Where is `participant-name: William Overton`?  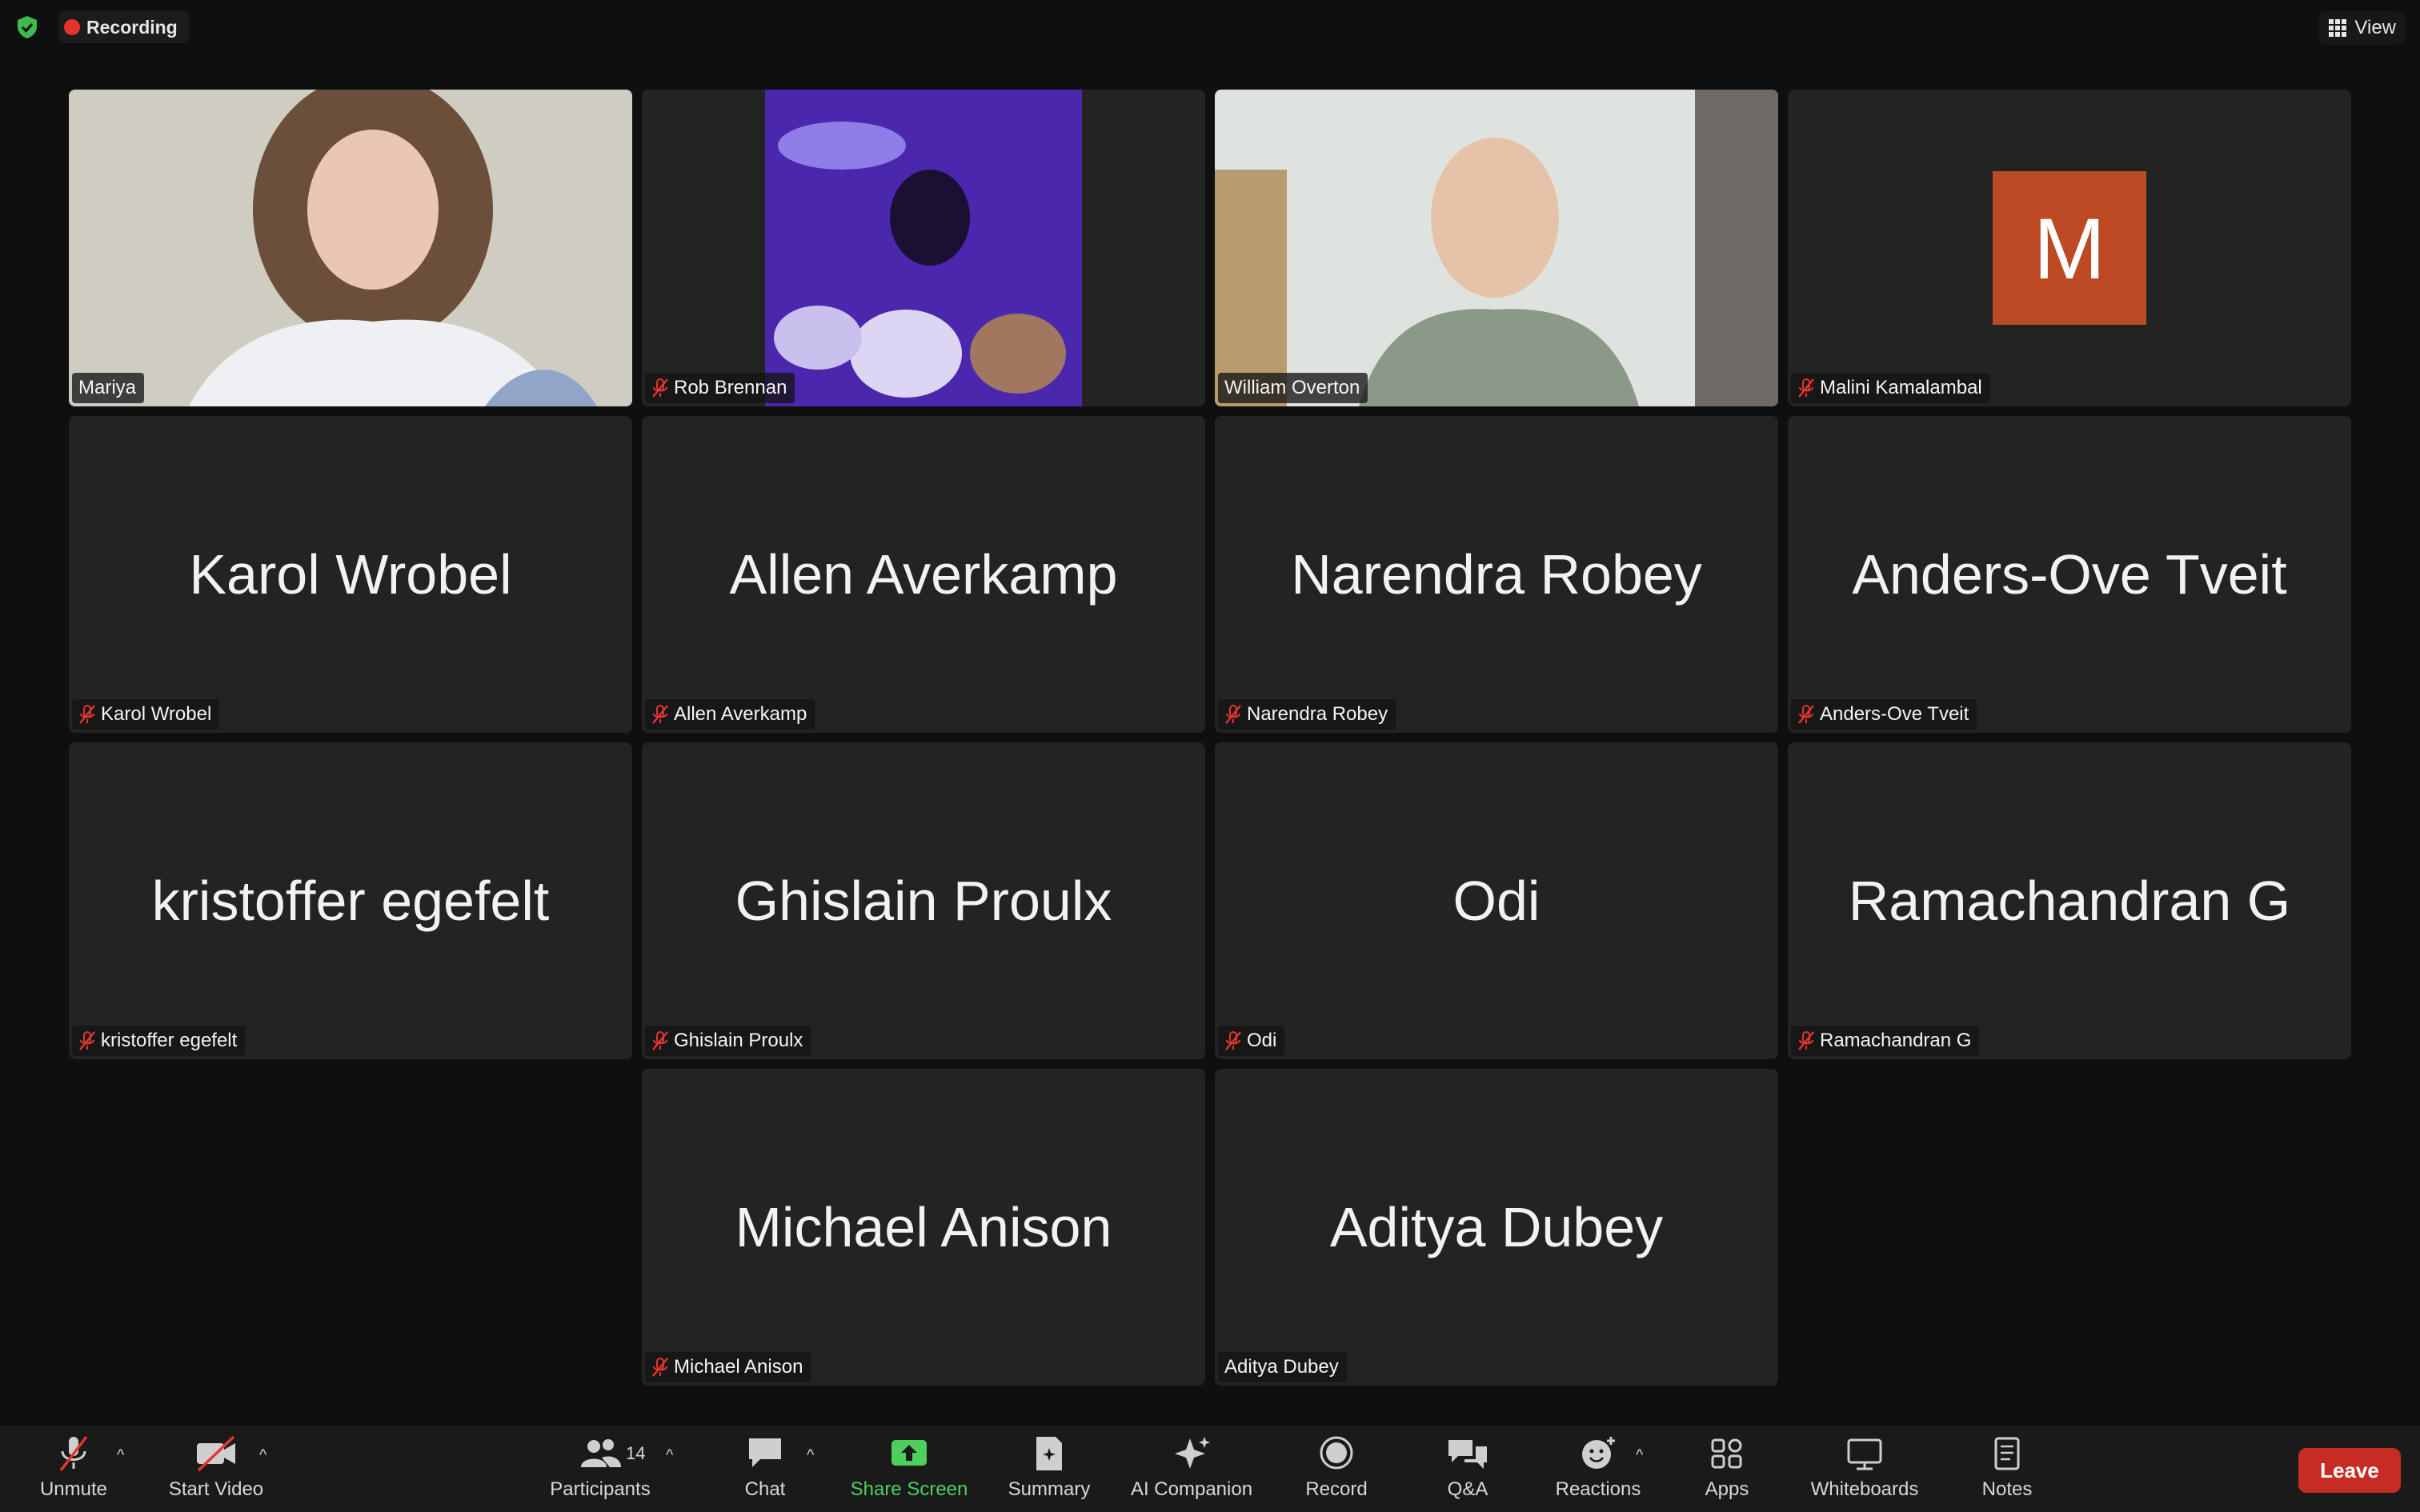
participant-name: William Overton is located at coordinates (1292, 387).